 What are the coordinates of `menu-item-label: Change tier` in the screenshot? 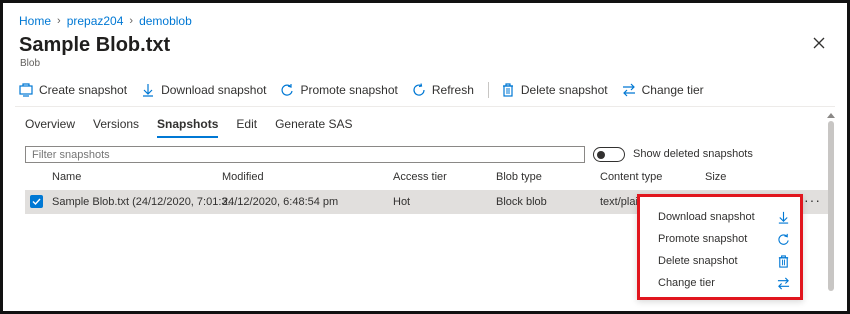 It's located at (686, 283).